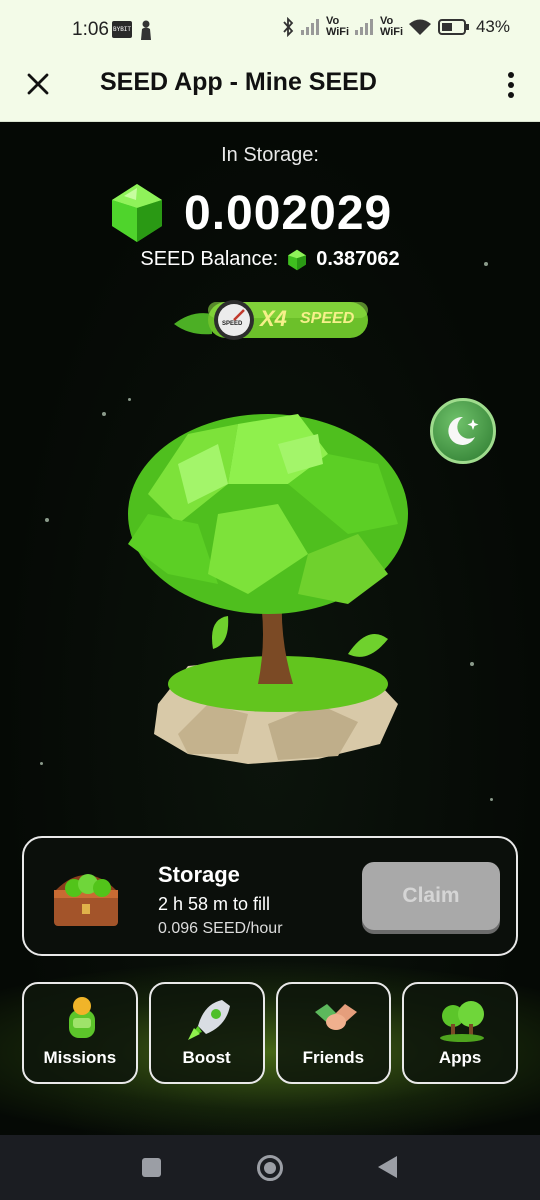 The height and width of the screenshot is (1200, 540). I want to click on missions-icon, so click(82, 1017).